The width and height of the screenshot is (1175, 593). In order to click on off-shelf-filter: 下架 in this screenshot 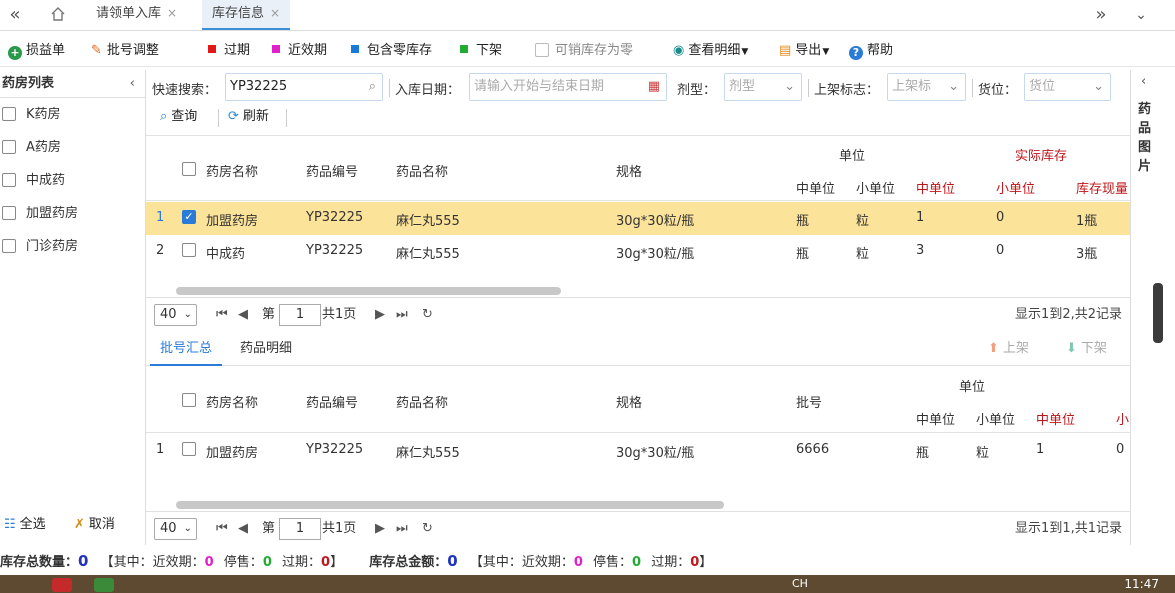, I will do `click(481, 51)`.